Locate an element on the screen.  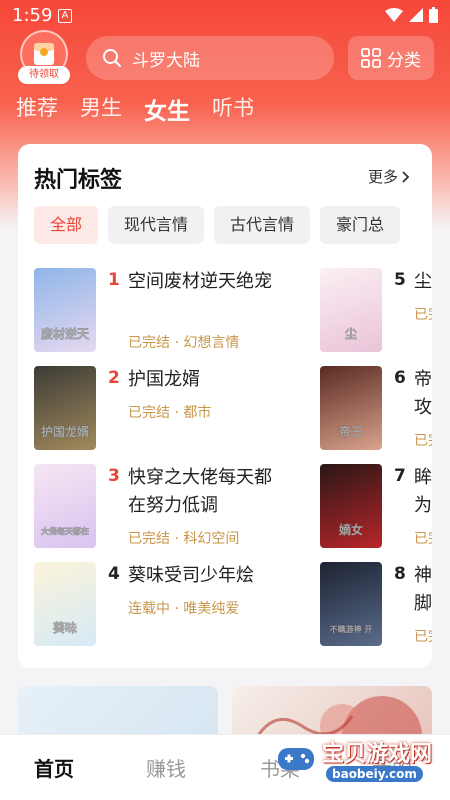
red-envelope-icon is located at coordinates (44, 54).